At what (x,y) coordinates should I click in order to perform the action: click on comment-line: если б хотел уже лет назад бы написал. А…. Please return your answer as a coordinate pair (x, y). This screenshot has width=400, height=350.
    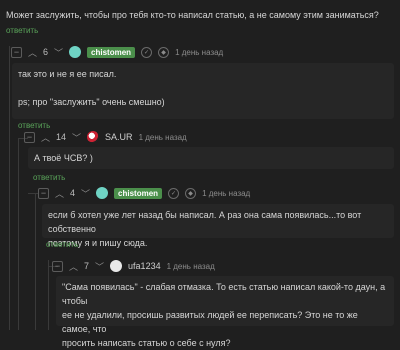
    Looking at the image, I should click on (205, 222).